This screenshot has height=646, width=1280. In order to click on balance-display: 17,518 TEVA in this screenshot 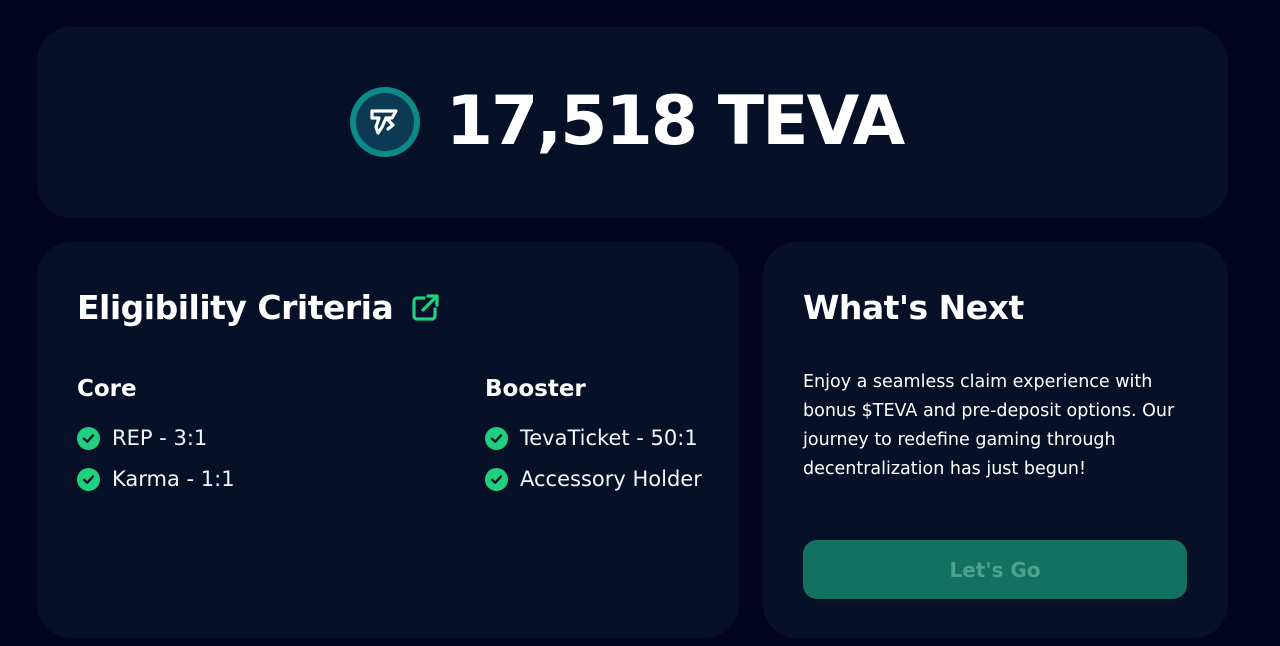, I will do `click(627, 121)`.